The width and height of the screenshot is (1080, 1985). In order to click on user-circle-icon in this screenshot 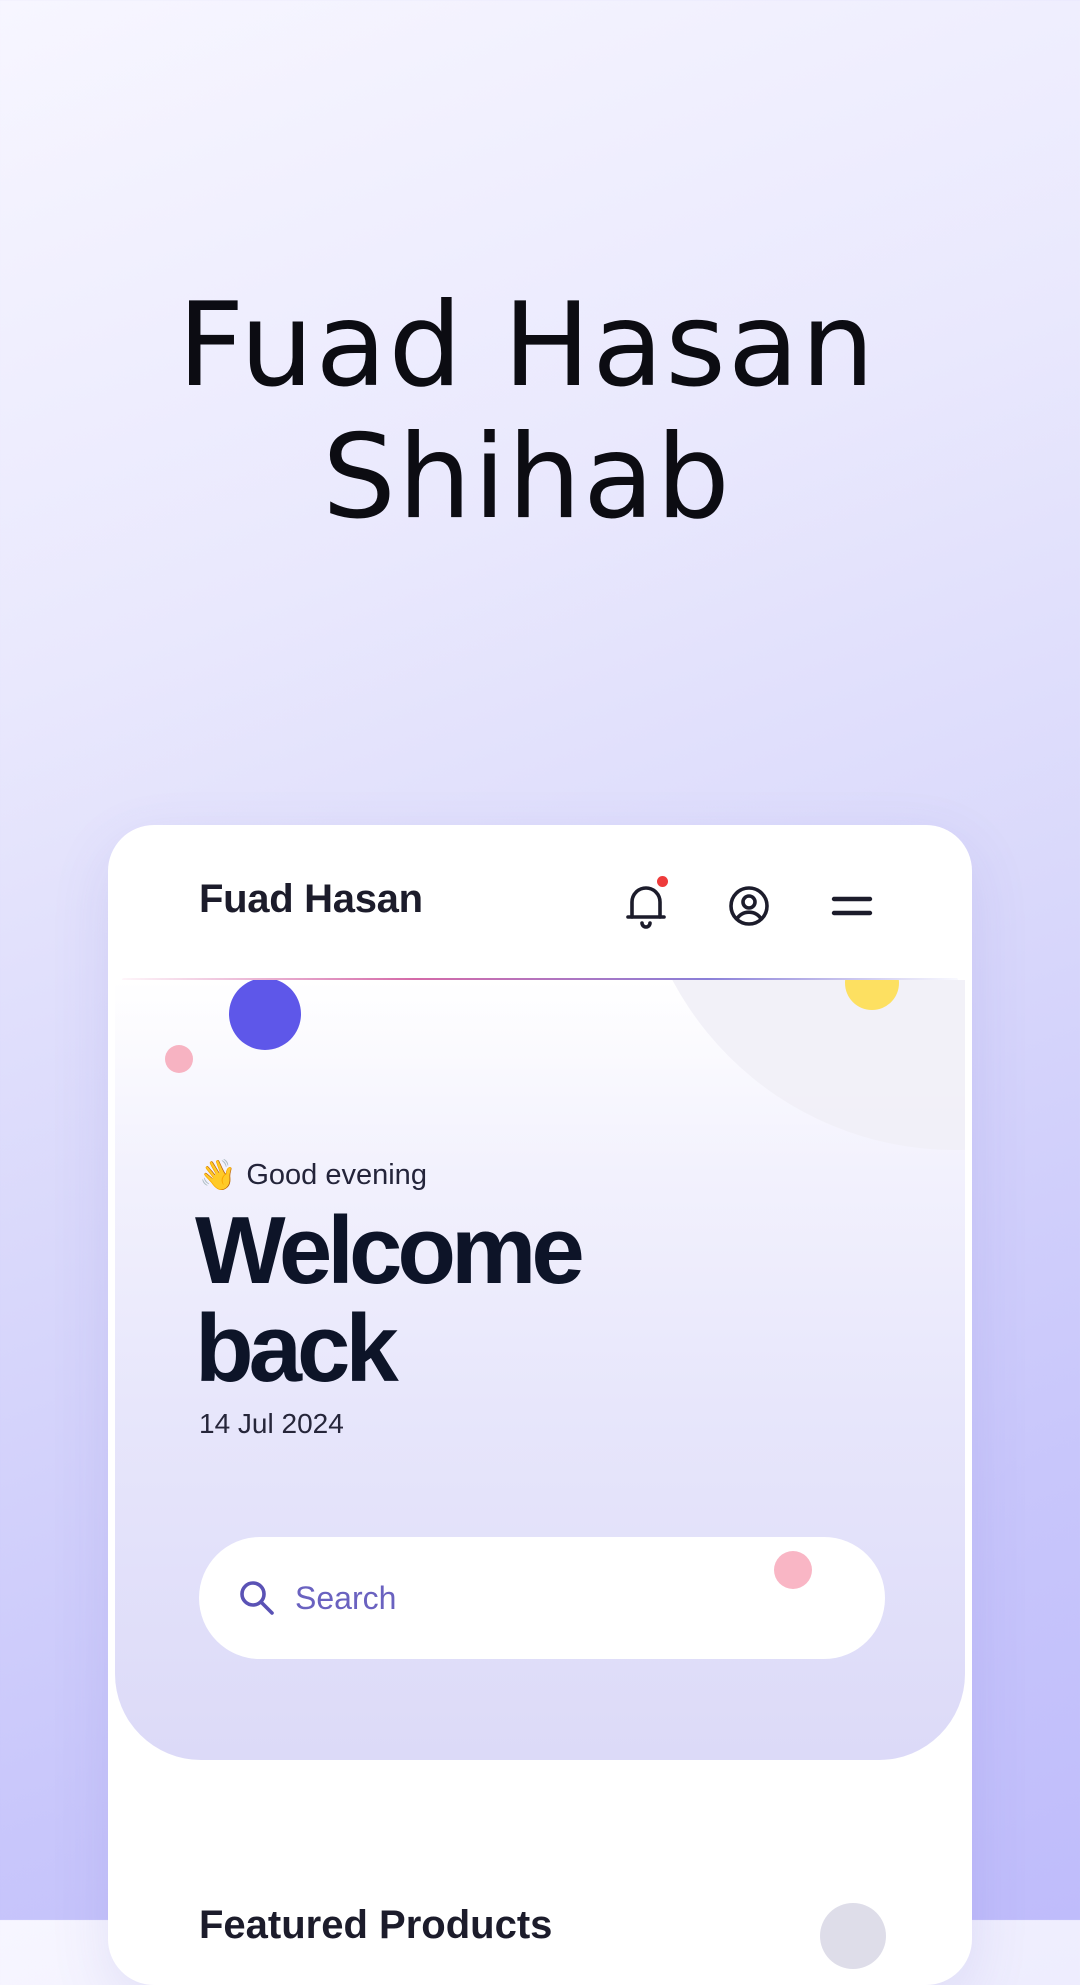, I will do `click(749, 906)`.